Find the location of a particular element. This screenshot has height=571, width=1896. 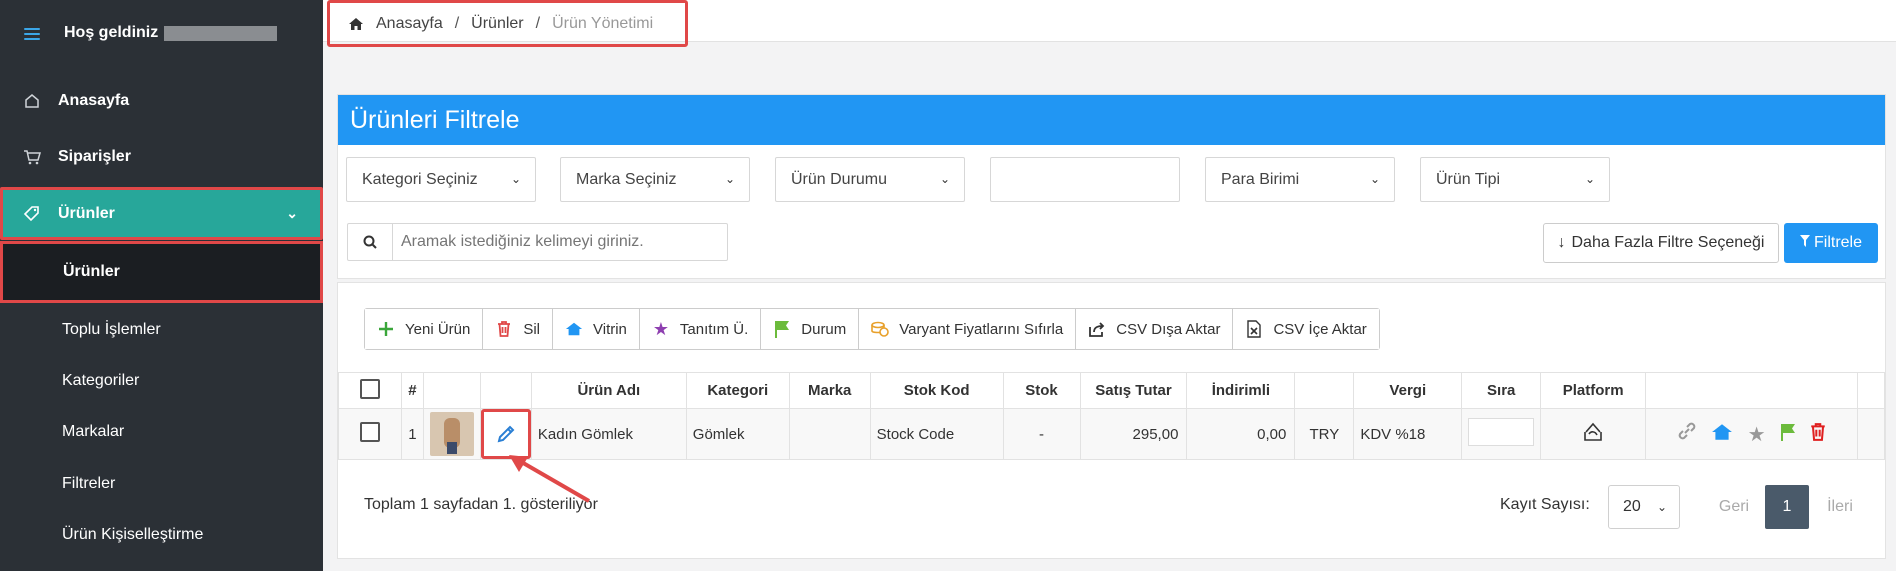

search-input is located at coordinates (560, 242).